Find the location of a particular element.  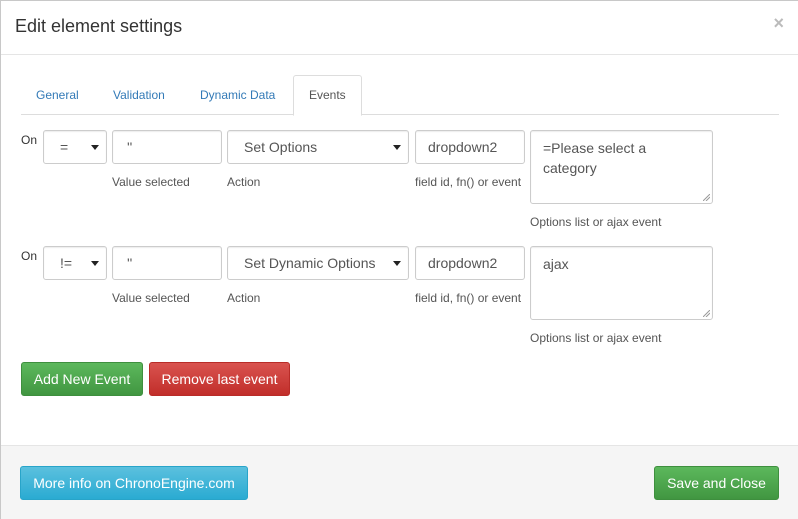

action-select: Set Options is located at coordinates (318, 147).